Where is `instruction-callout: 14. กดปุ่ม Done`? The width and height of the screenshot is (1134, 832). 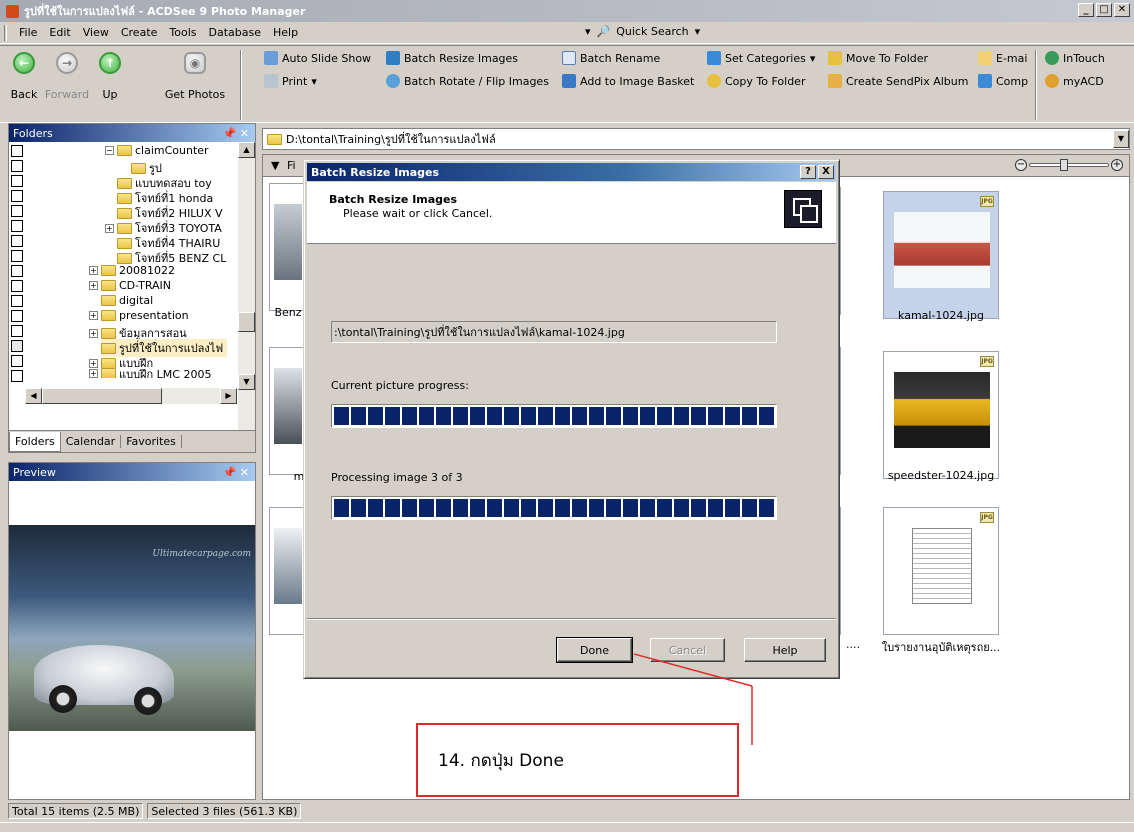 instruction-callout: 14. กดปุ่ม Done is located at coordinates (577, 760).